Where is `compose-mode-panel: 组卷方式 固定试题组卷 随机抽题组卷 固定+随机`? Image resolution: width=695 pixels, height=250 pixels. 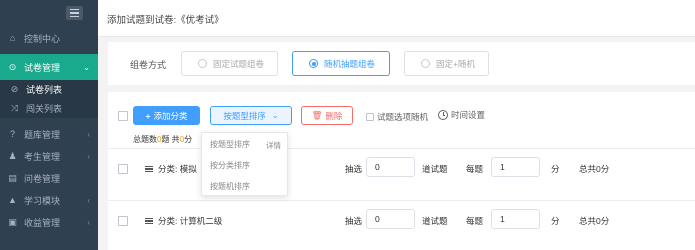 compose-mode-panel: 组卷方式 固定试题组卷 随机抽题组卷 固定+随机 is located at coordinates (401, 63).